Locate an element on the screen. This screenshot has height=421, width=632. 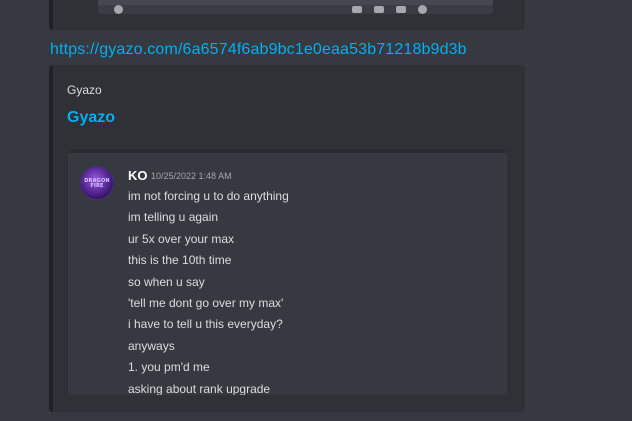
image-icon is located at coordinates (357, 9).